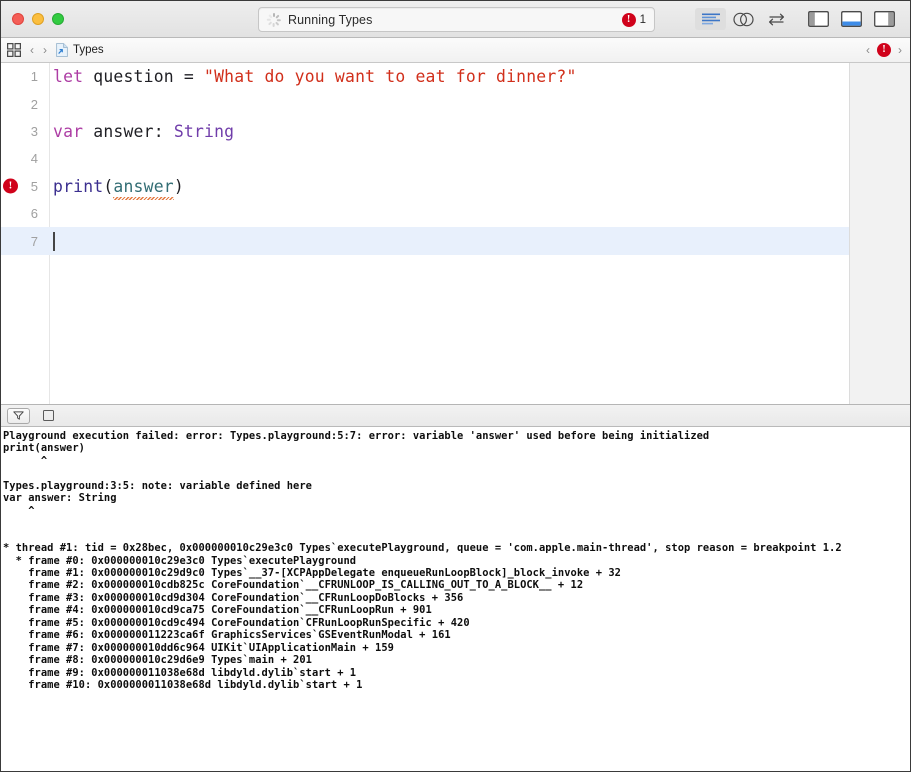 The width and height of the screenshot is (911, 772). I want to click on code-line-4: 4, so click(425, 158).